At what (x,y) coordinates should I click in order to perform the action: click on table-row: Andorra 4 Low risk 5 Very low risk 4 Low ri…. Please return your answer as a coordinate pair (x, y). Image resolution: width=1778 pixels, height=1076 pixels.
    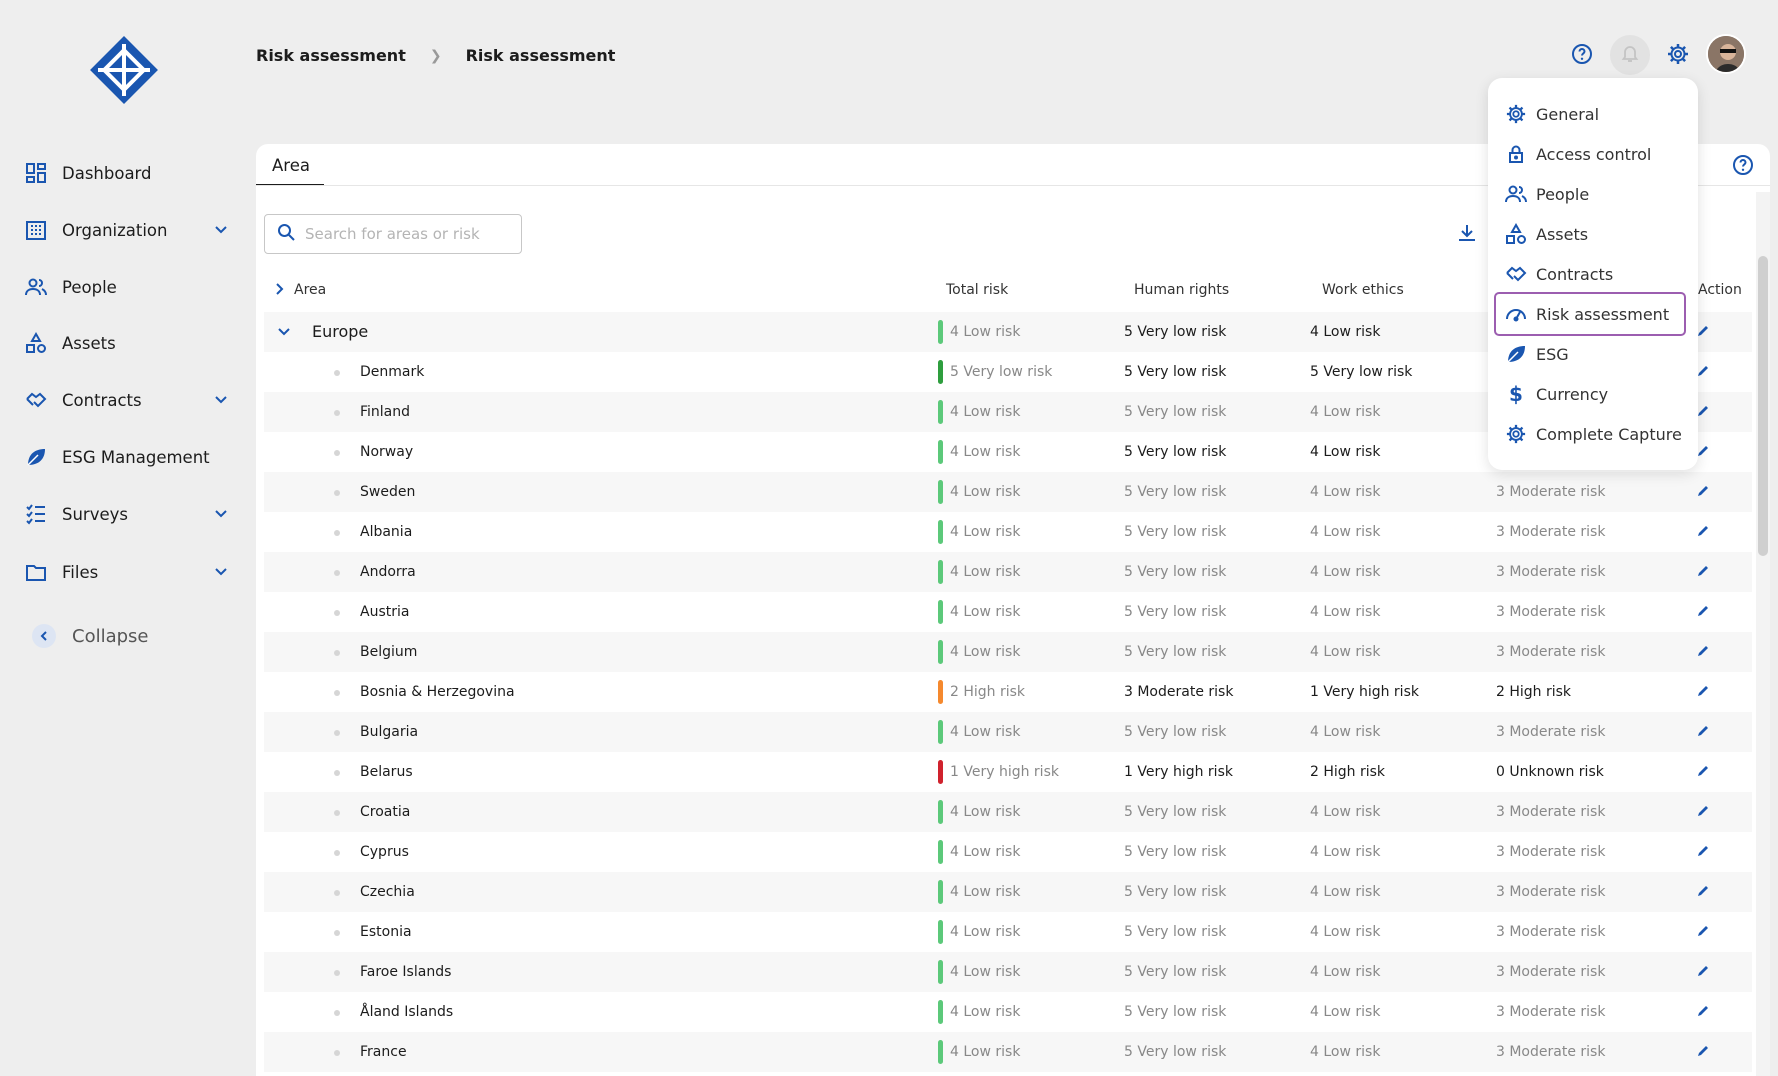
    Looking at the image, I should click on (1008, 572).